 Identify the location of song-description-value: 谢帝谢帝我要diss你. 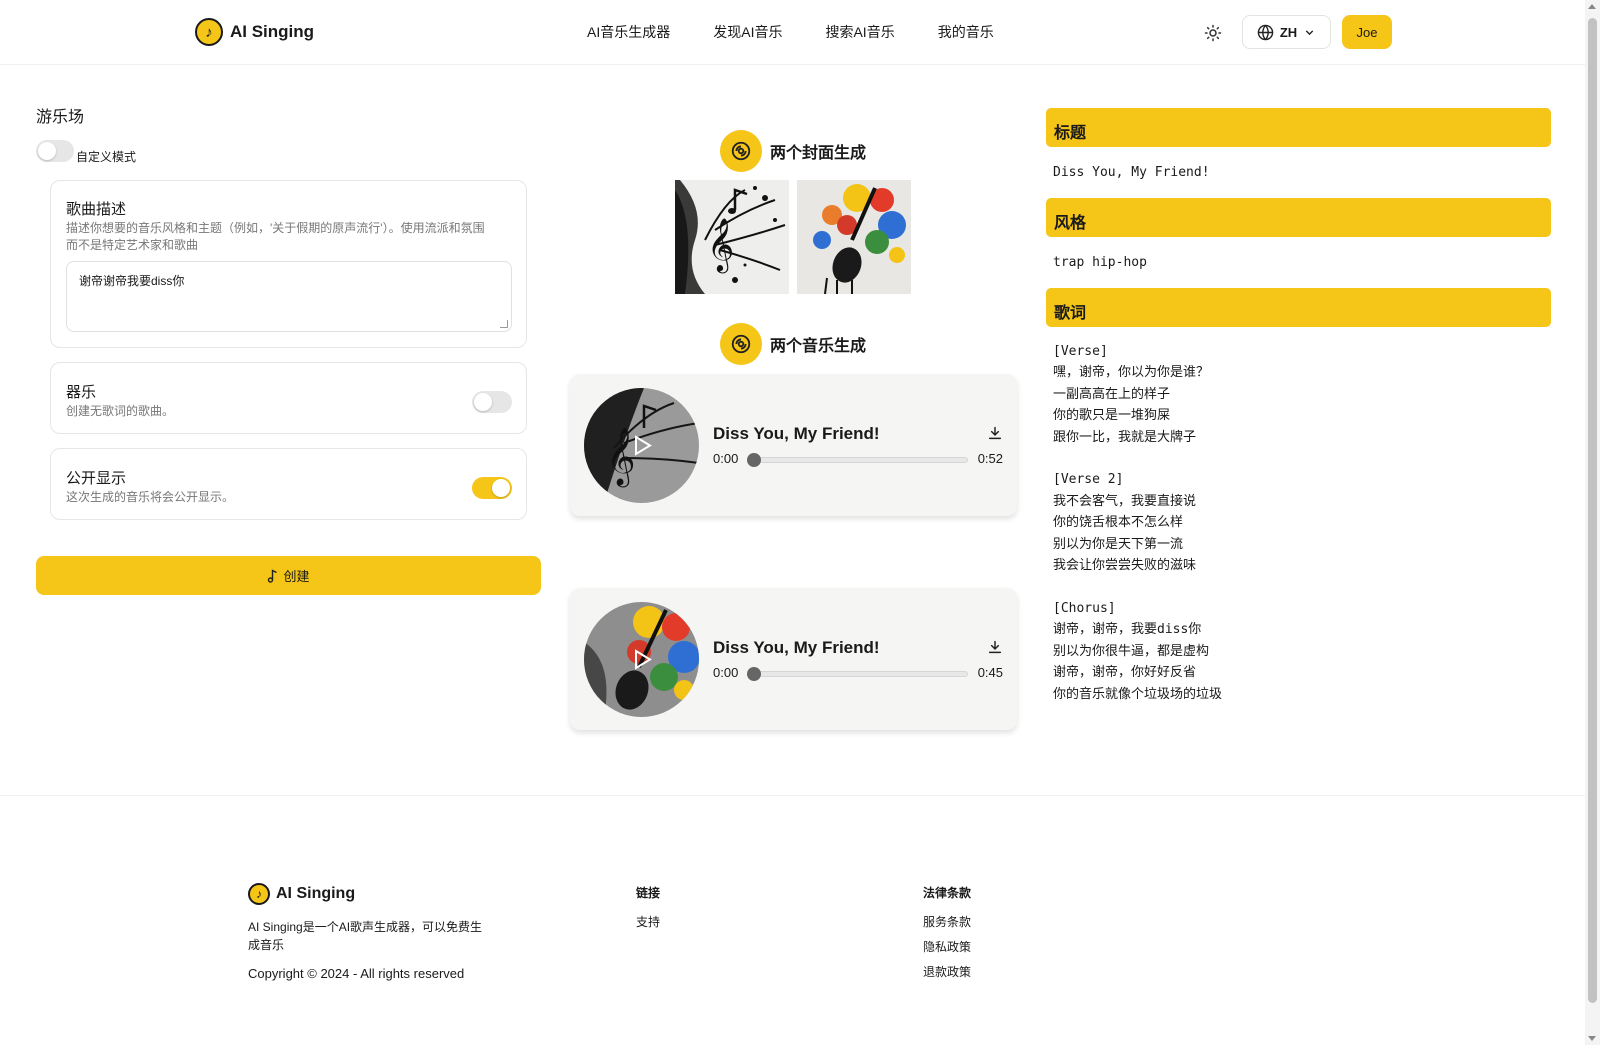
(132, 281).